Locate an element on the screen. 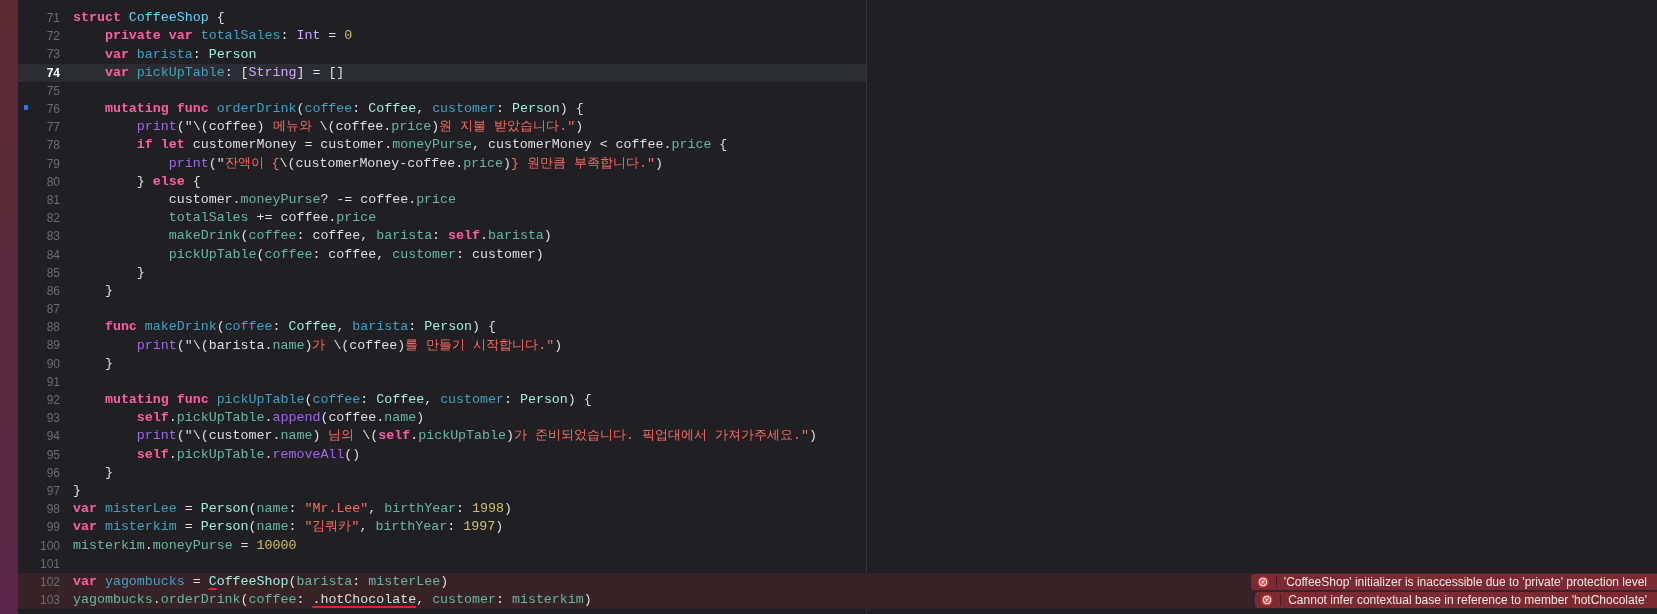 Image resolution: width=1657 pixels, height=614 pixels. error-banner: Cannot infer contextual base in reference to member 'hotChocolate' is located at coordinates (1456, 600).